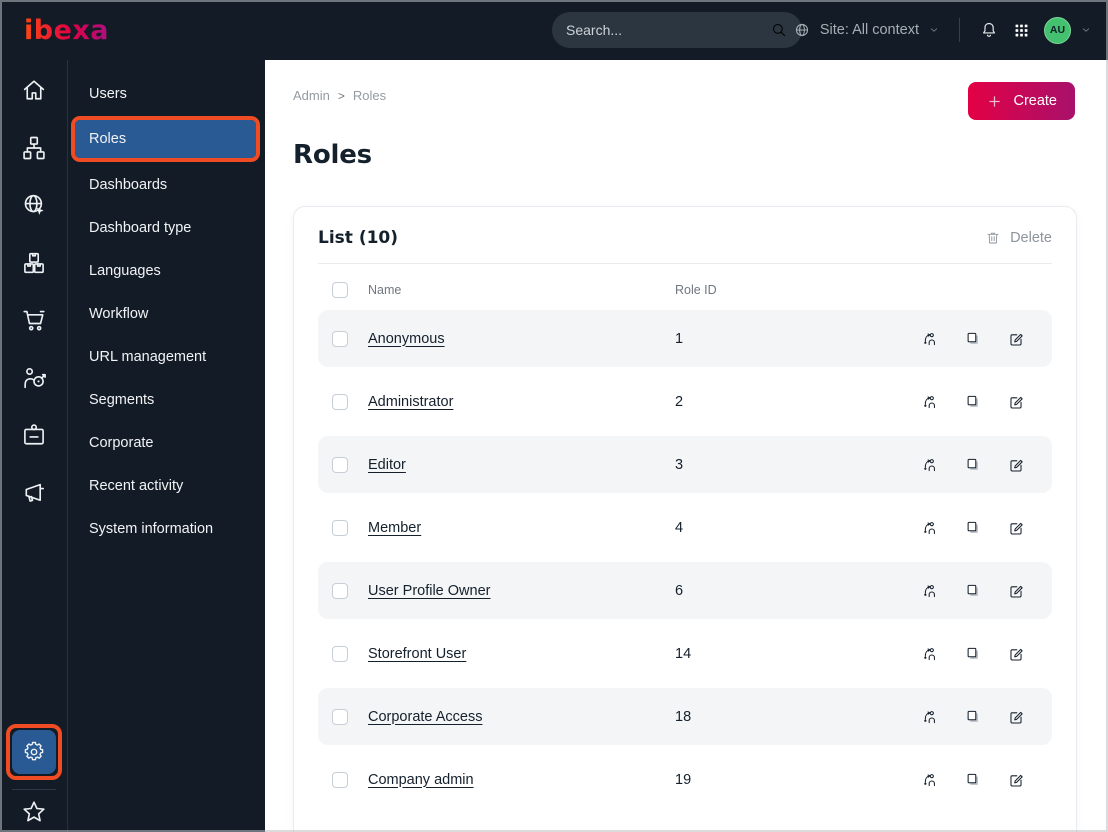 The height and width of the screenshot is (832, 1108). I want to click on rail-item-content, so click(34, 148).